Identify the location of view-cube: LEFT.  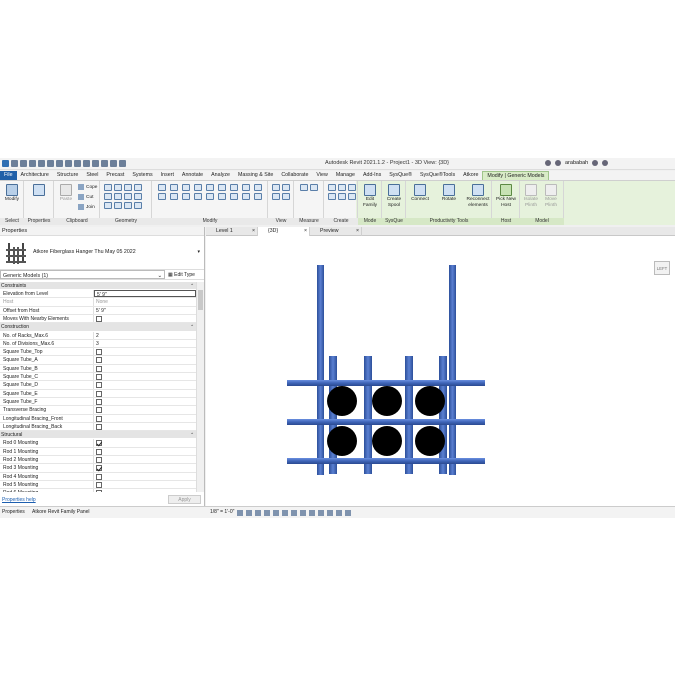
(662, 268).